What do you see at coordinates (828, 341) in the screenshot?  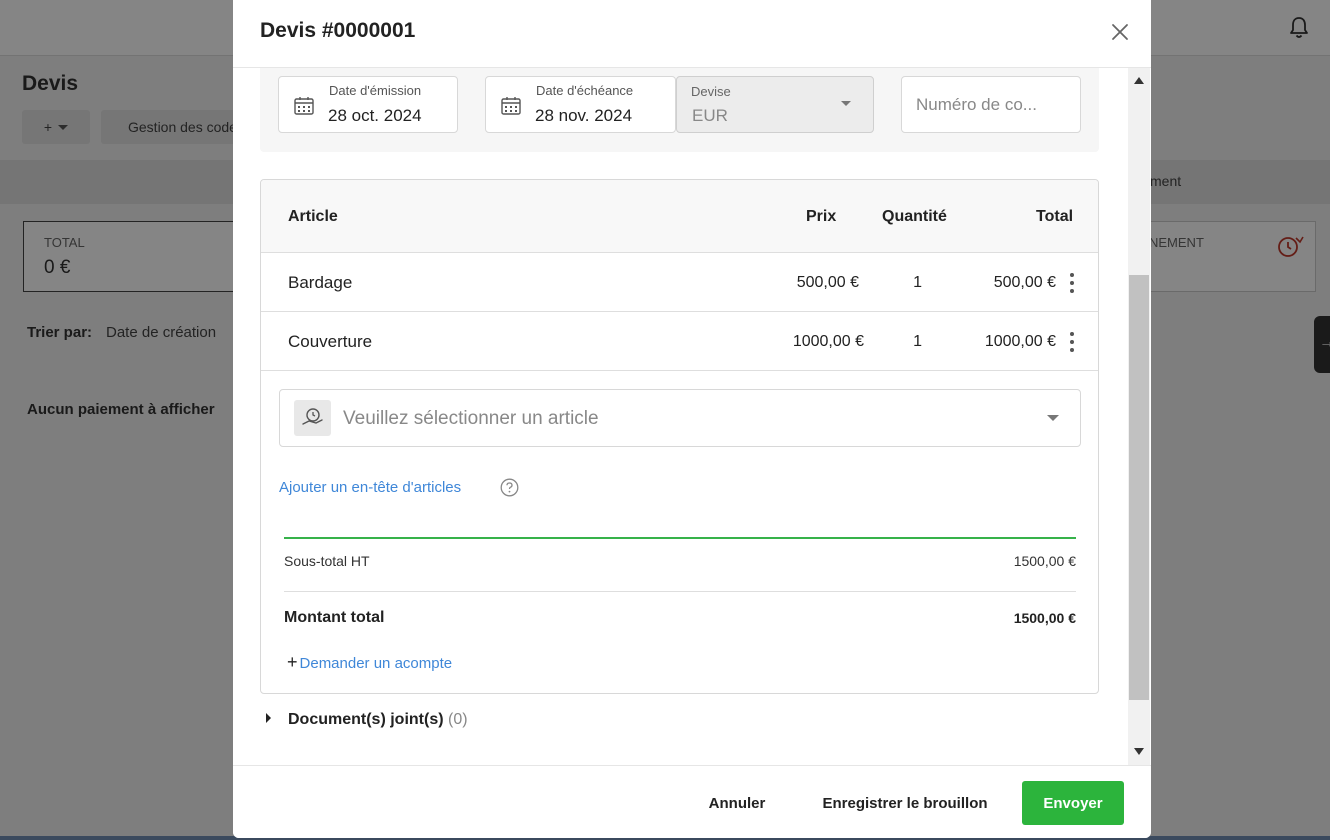 I see `row-price: 1000,00 €` at bounding box center [828, 341].